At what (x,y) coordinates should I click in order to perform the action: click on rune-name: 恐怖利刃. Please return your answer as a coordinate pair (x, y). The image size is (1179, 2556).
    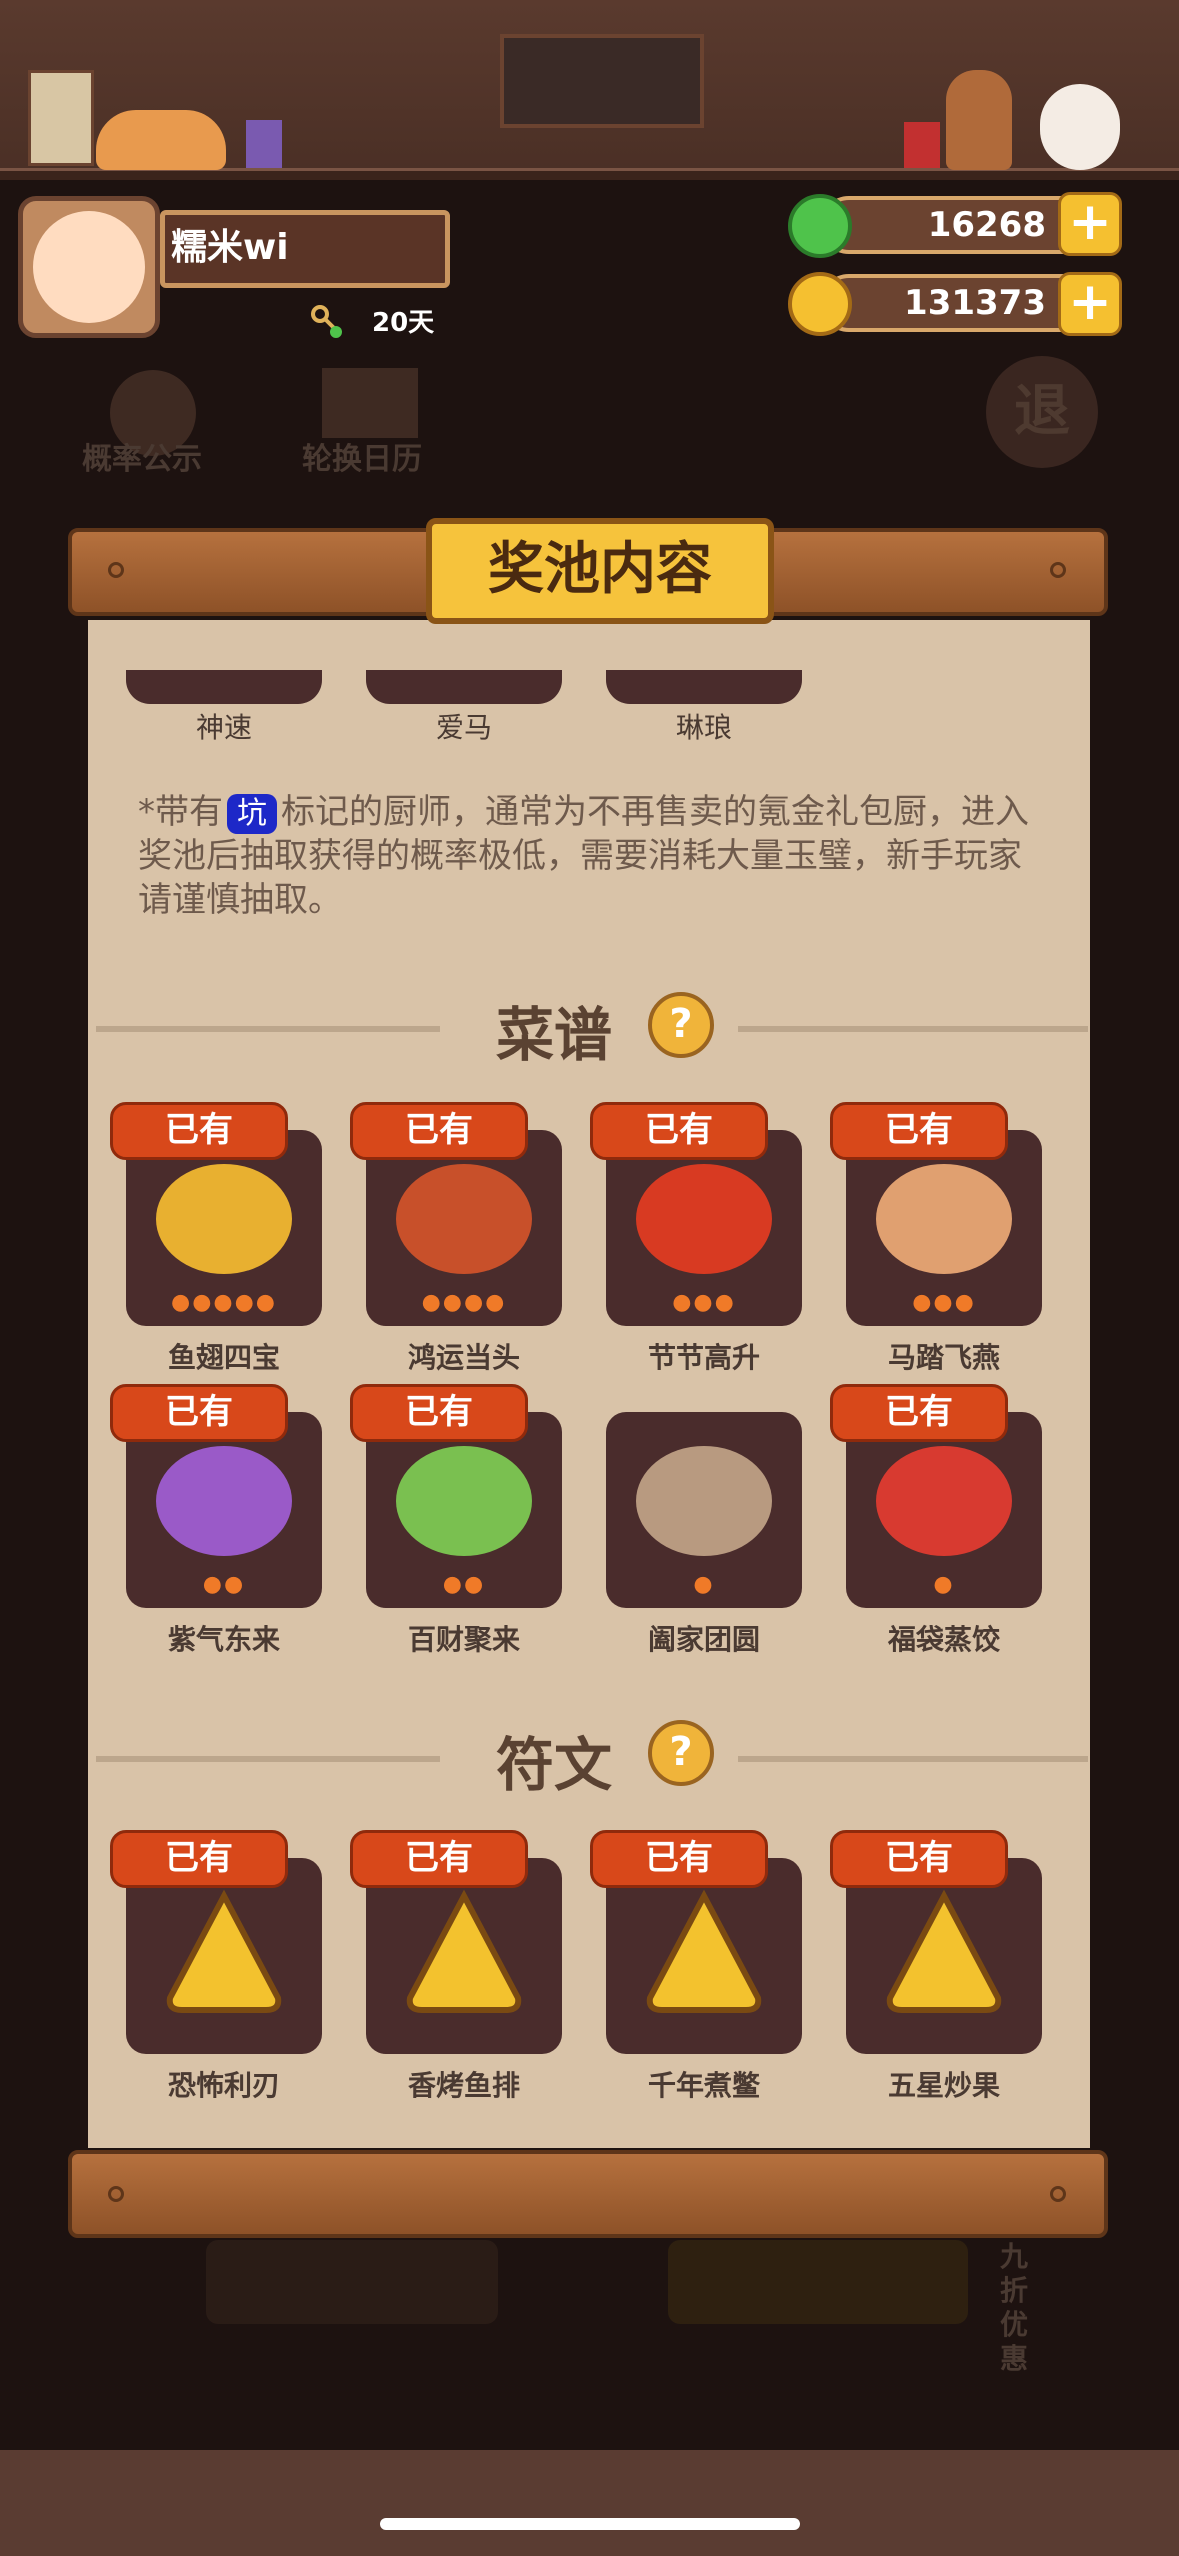
    Looking at the image, I should click on (223, 2085).